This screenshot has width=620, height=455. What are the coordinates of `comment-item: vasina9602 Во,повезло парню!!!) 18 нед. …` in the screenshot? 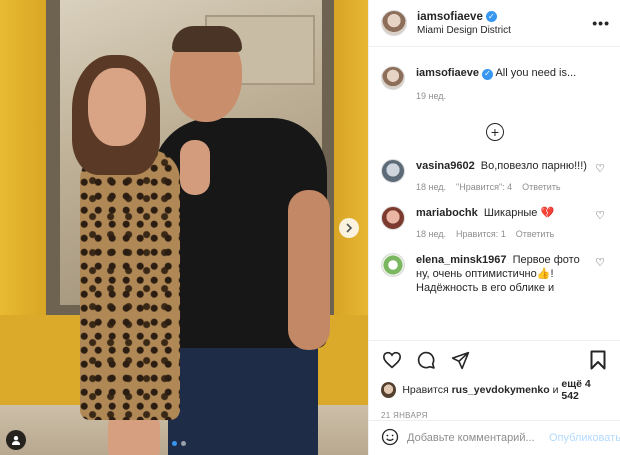 It's located at (494, 175).